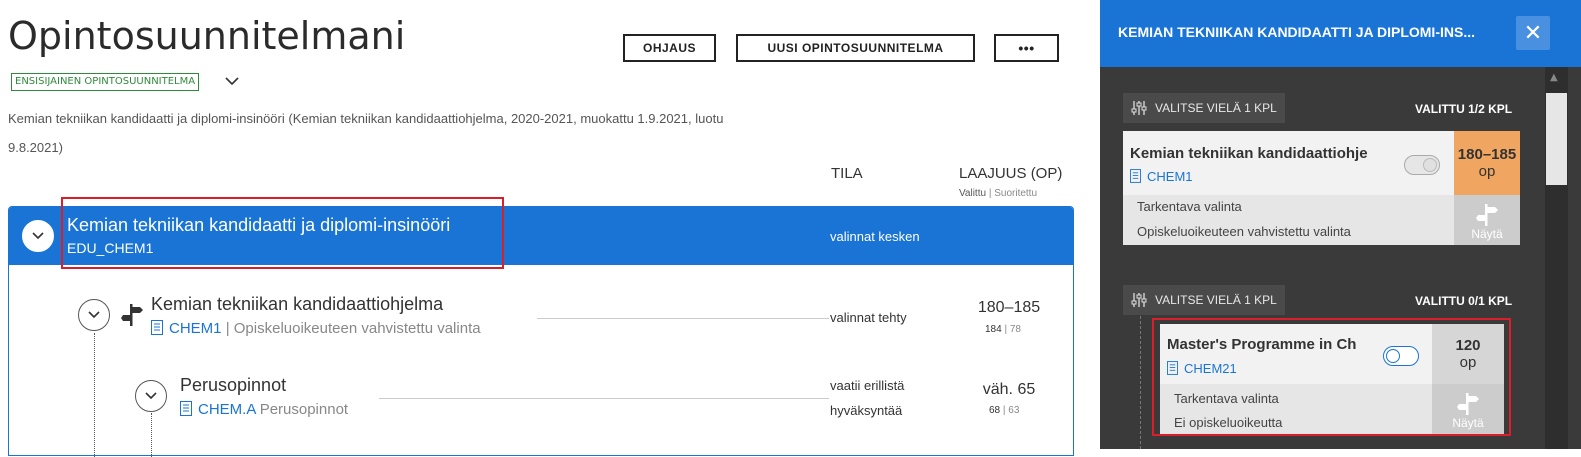  Describe the element at coordinates (867, 398) in the screenshot. I see `module-state: vaatii erillistä hyväksyntää` at that location.